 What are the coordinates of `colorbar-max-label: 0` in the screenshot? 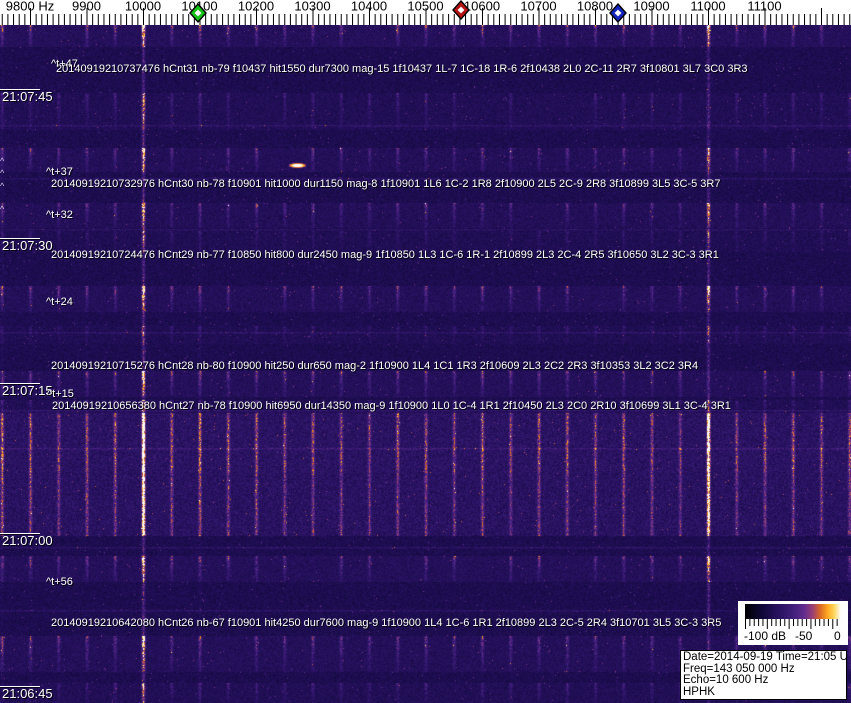 It's located at (837, 636).